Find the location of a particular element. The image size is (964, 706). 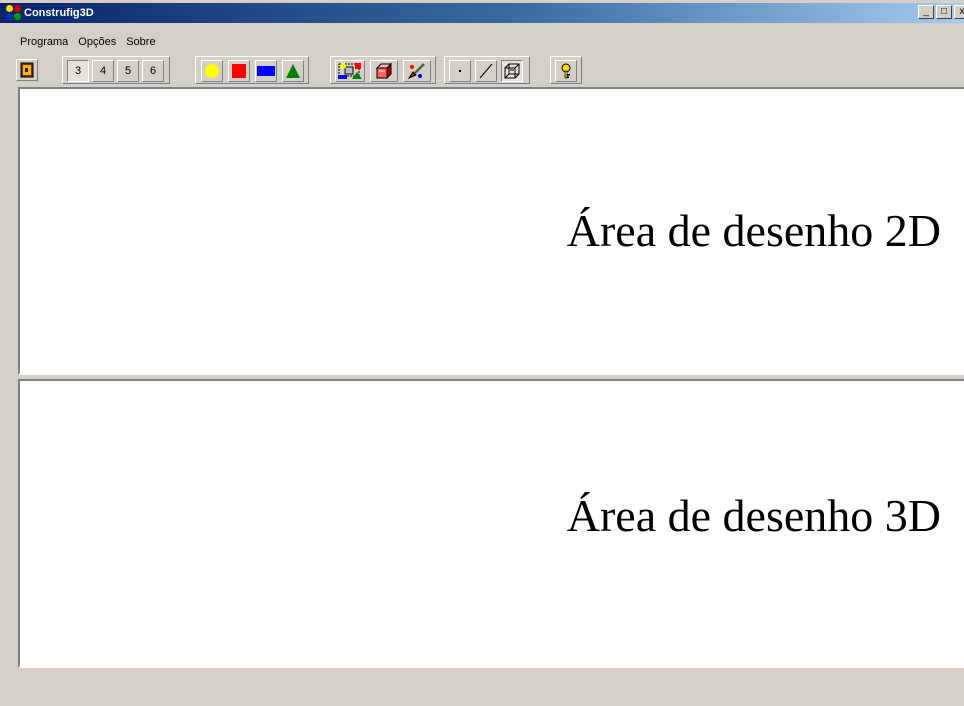

rectangle-shape-button is located at coordinates (266, 71).